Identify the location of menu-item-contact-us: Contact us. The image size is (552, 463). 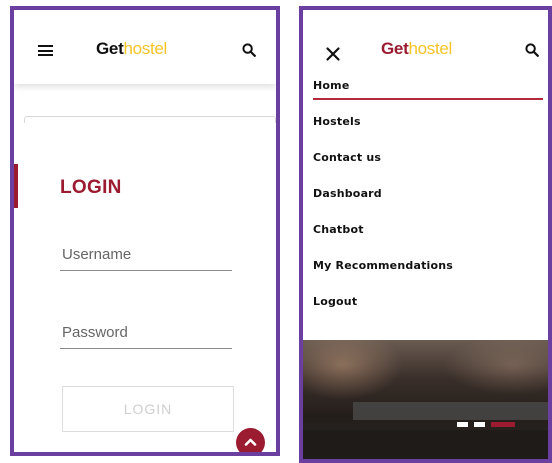
(430, 168).